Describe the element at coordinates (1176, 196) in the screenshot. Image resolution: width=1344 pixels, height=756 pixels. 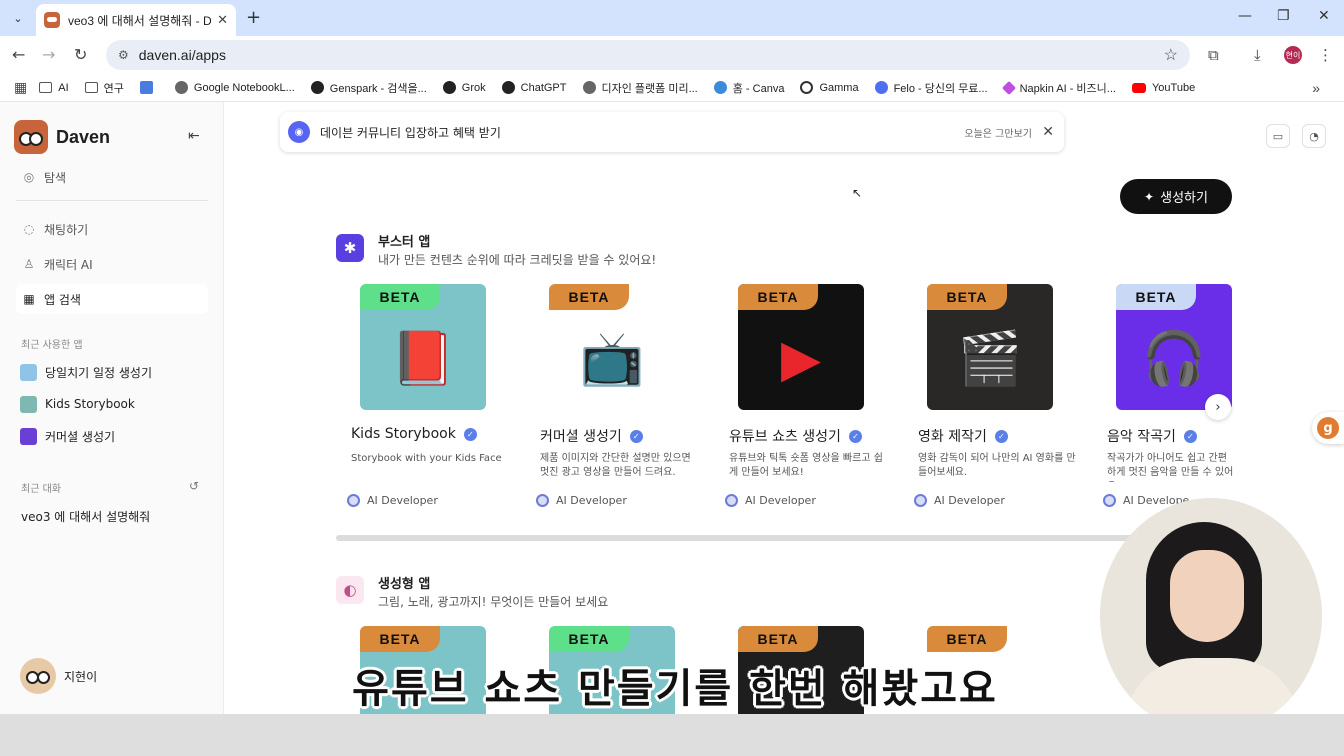
I see `create-button: ✦ 생성하기` at that location.